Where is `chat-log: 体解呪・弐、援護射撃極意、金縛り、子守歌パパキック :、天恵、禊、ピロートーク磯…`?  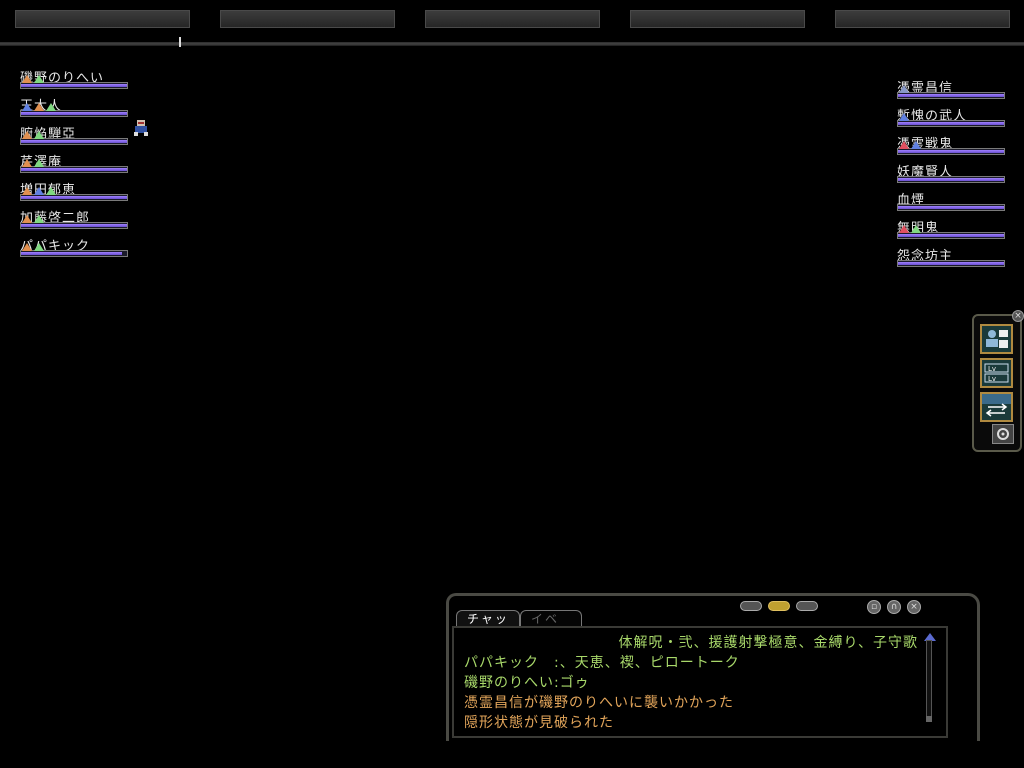 chat-log: 体解呪・弐、援護射撃極意、金縛り、子守歌パパキック :、天恵、禊、ピロートーク磯… is located at coordinates (694, 683).